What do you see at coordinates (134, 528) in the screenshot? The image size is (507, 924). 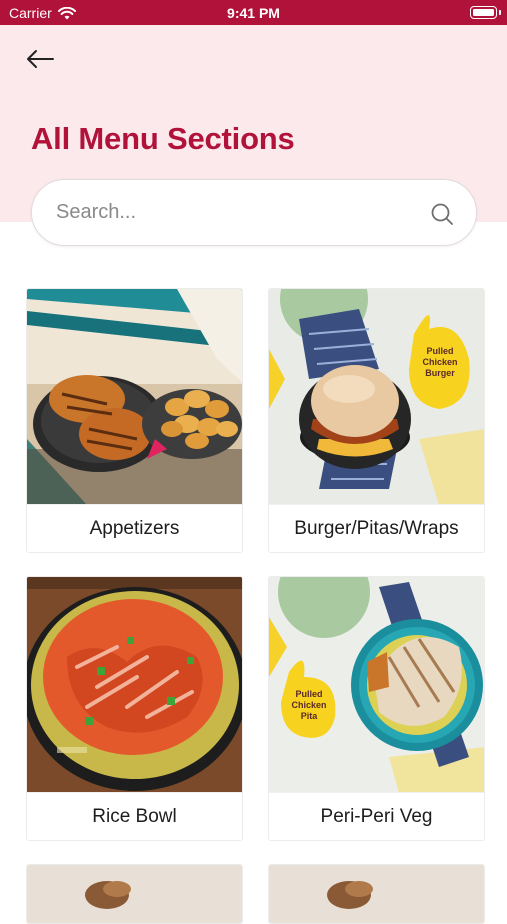 I see `menu-card-label: Appetizers` at bounding box center [134, 528].